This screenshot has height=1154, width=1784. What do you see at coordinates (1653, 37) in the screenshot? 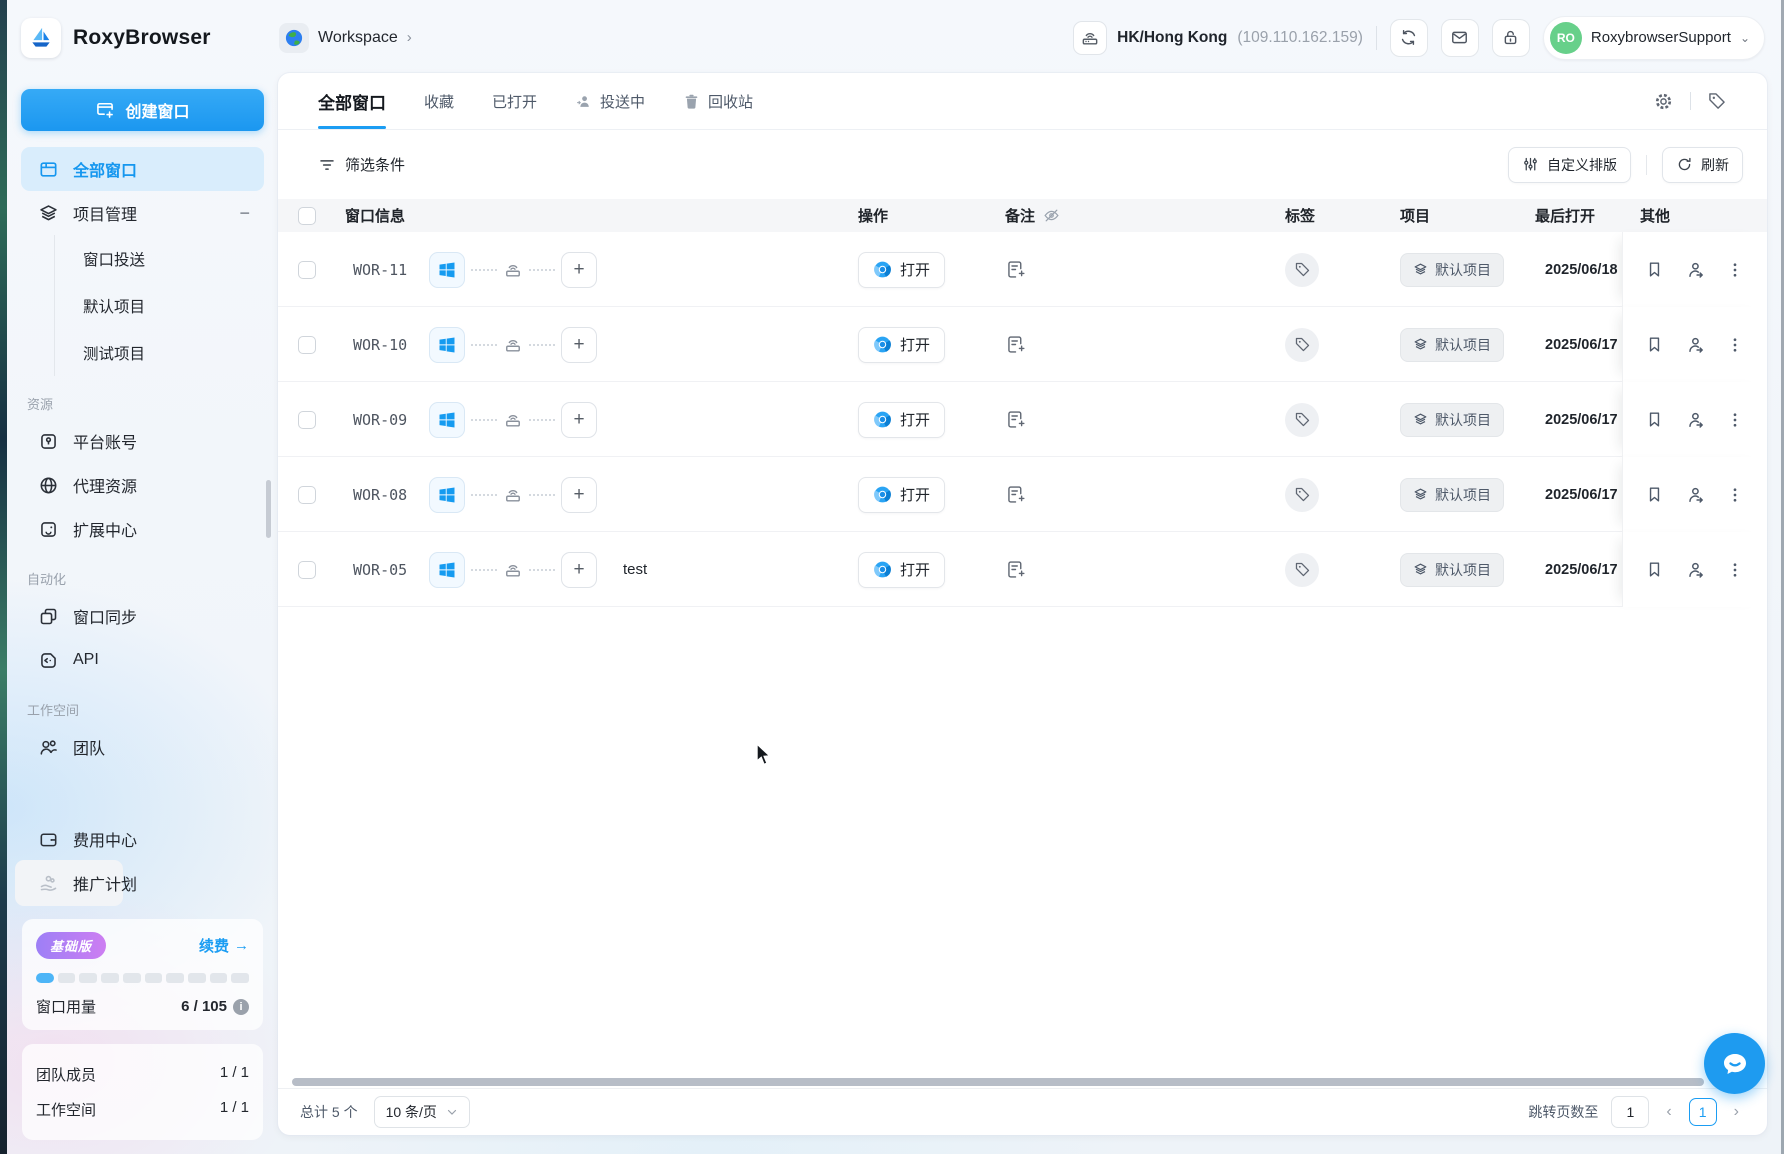
I see `user-menu: RO RoxybrowserSupport ⌄` at bounding box center [1653, 37].